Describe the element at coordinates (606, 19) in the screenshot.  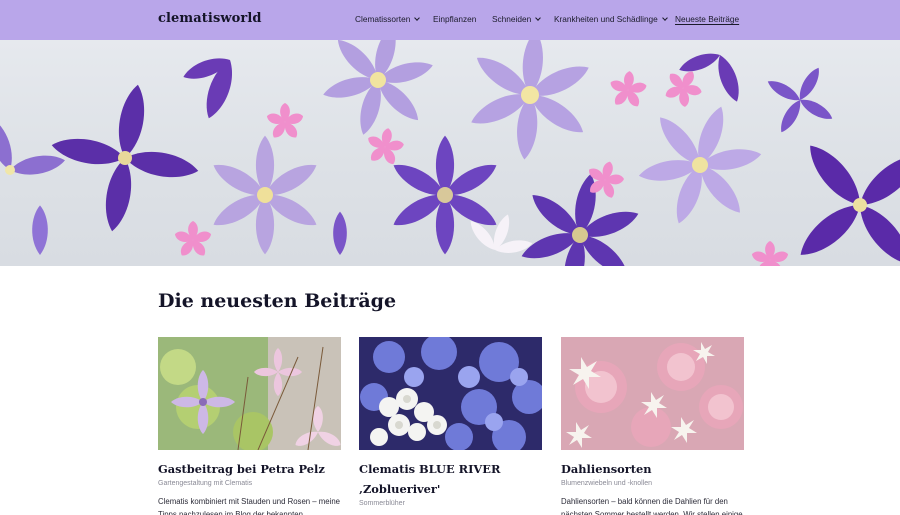
I see `nav-label: Krankheiten und Schädlinge` at that location.